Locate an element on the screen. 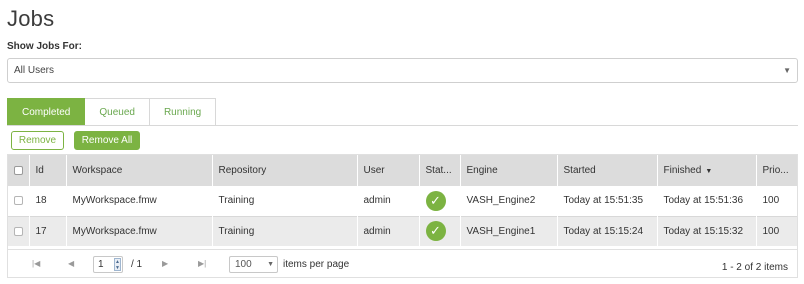  remove-all-button: Remove All is located at coordinates (107, 140).